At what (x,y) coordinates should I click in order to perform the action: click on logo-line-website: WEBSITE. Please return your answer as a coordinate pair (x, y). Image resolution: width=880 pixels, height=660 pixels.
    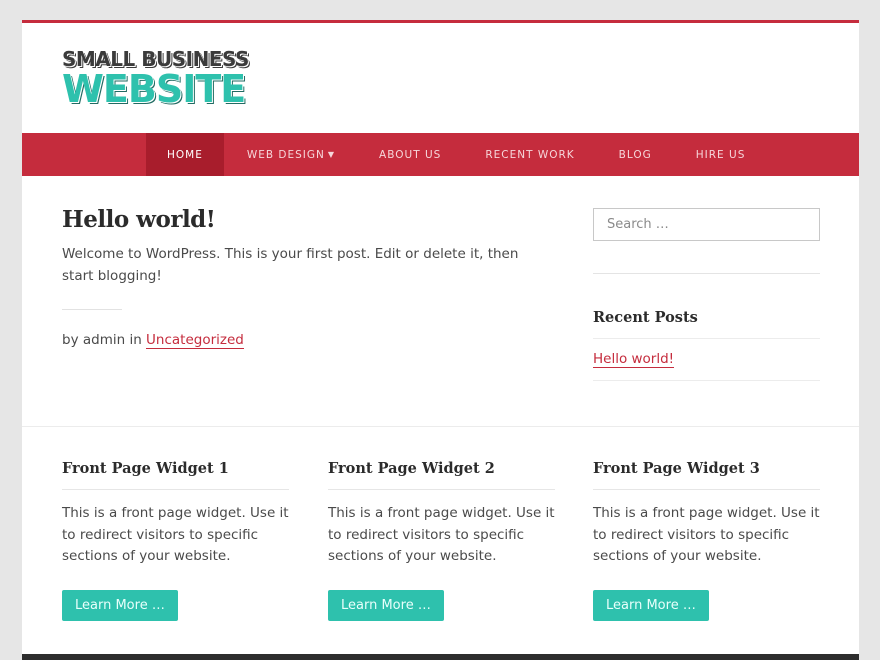
    Looking at the image, I should click on (154, 89).